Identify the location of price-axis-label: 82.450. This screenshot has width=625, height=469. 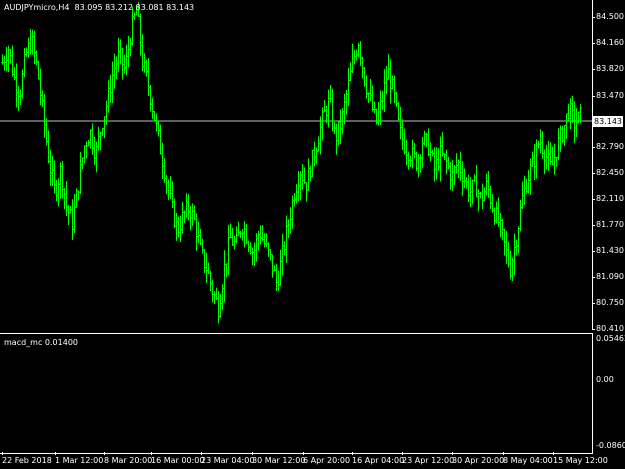
(610, 173).